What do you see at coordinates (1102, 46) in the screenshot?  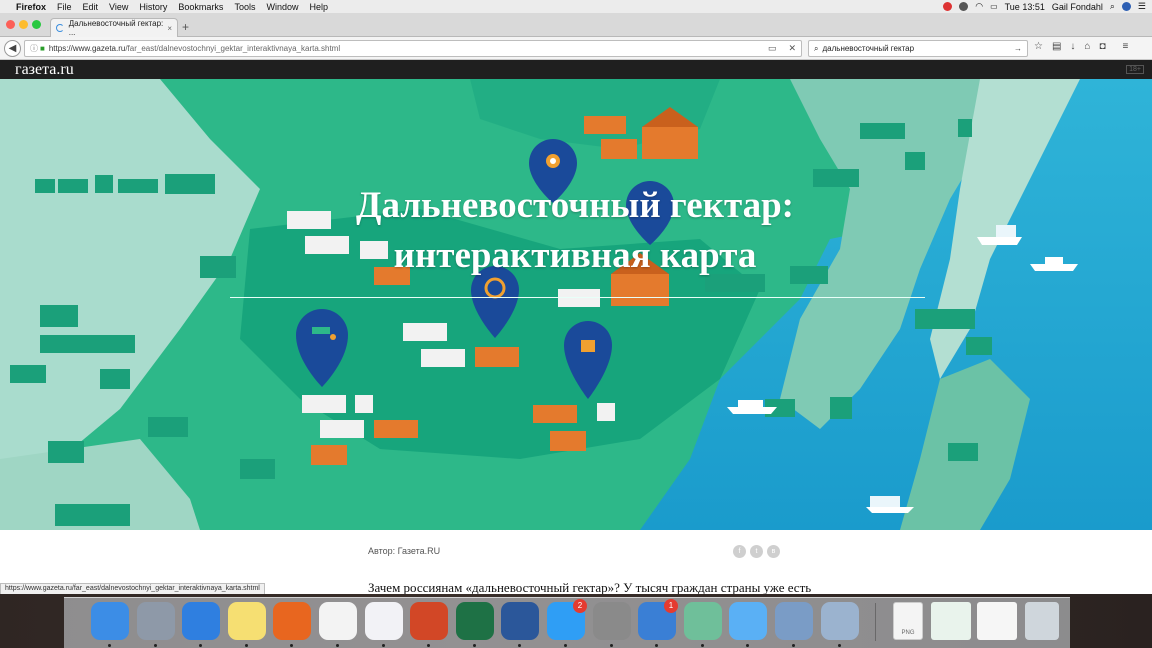 I see `pocket-icon: ◘` at bounding box center [1102, 46].